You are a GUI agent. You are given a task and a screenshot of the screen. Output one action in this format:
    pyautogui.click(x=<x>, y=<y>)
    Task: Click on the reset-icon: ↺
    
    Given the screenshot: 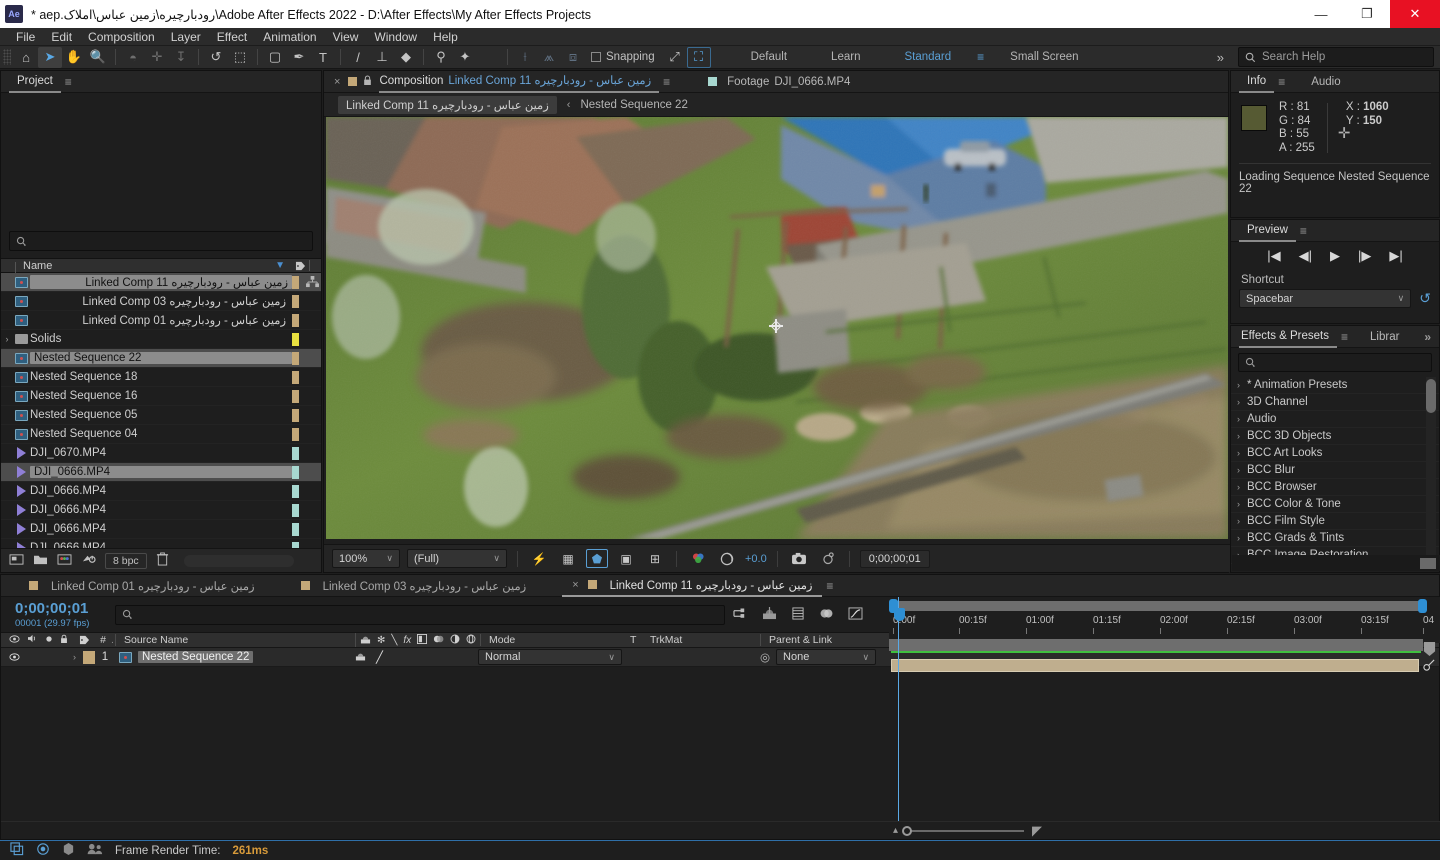 What is the action you would take?
    pyautogui.click(x=1425, y=298)
    